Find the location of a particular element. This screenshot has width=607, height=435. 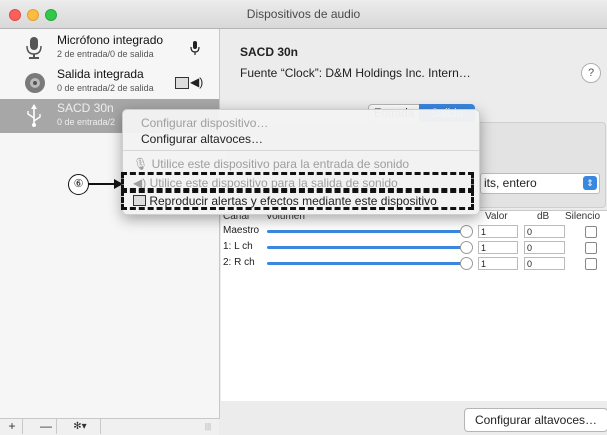

device-title: SACD 30n is located at coordinates (269, 52).